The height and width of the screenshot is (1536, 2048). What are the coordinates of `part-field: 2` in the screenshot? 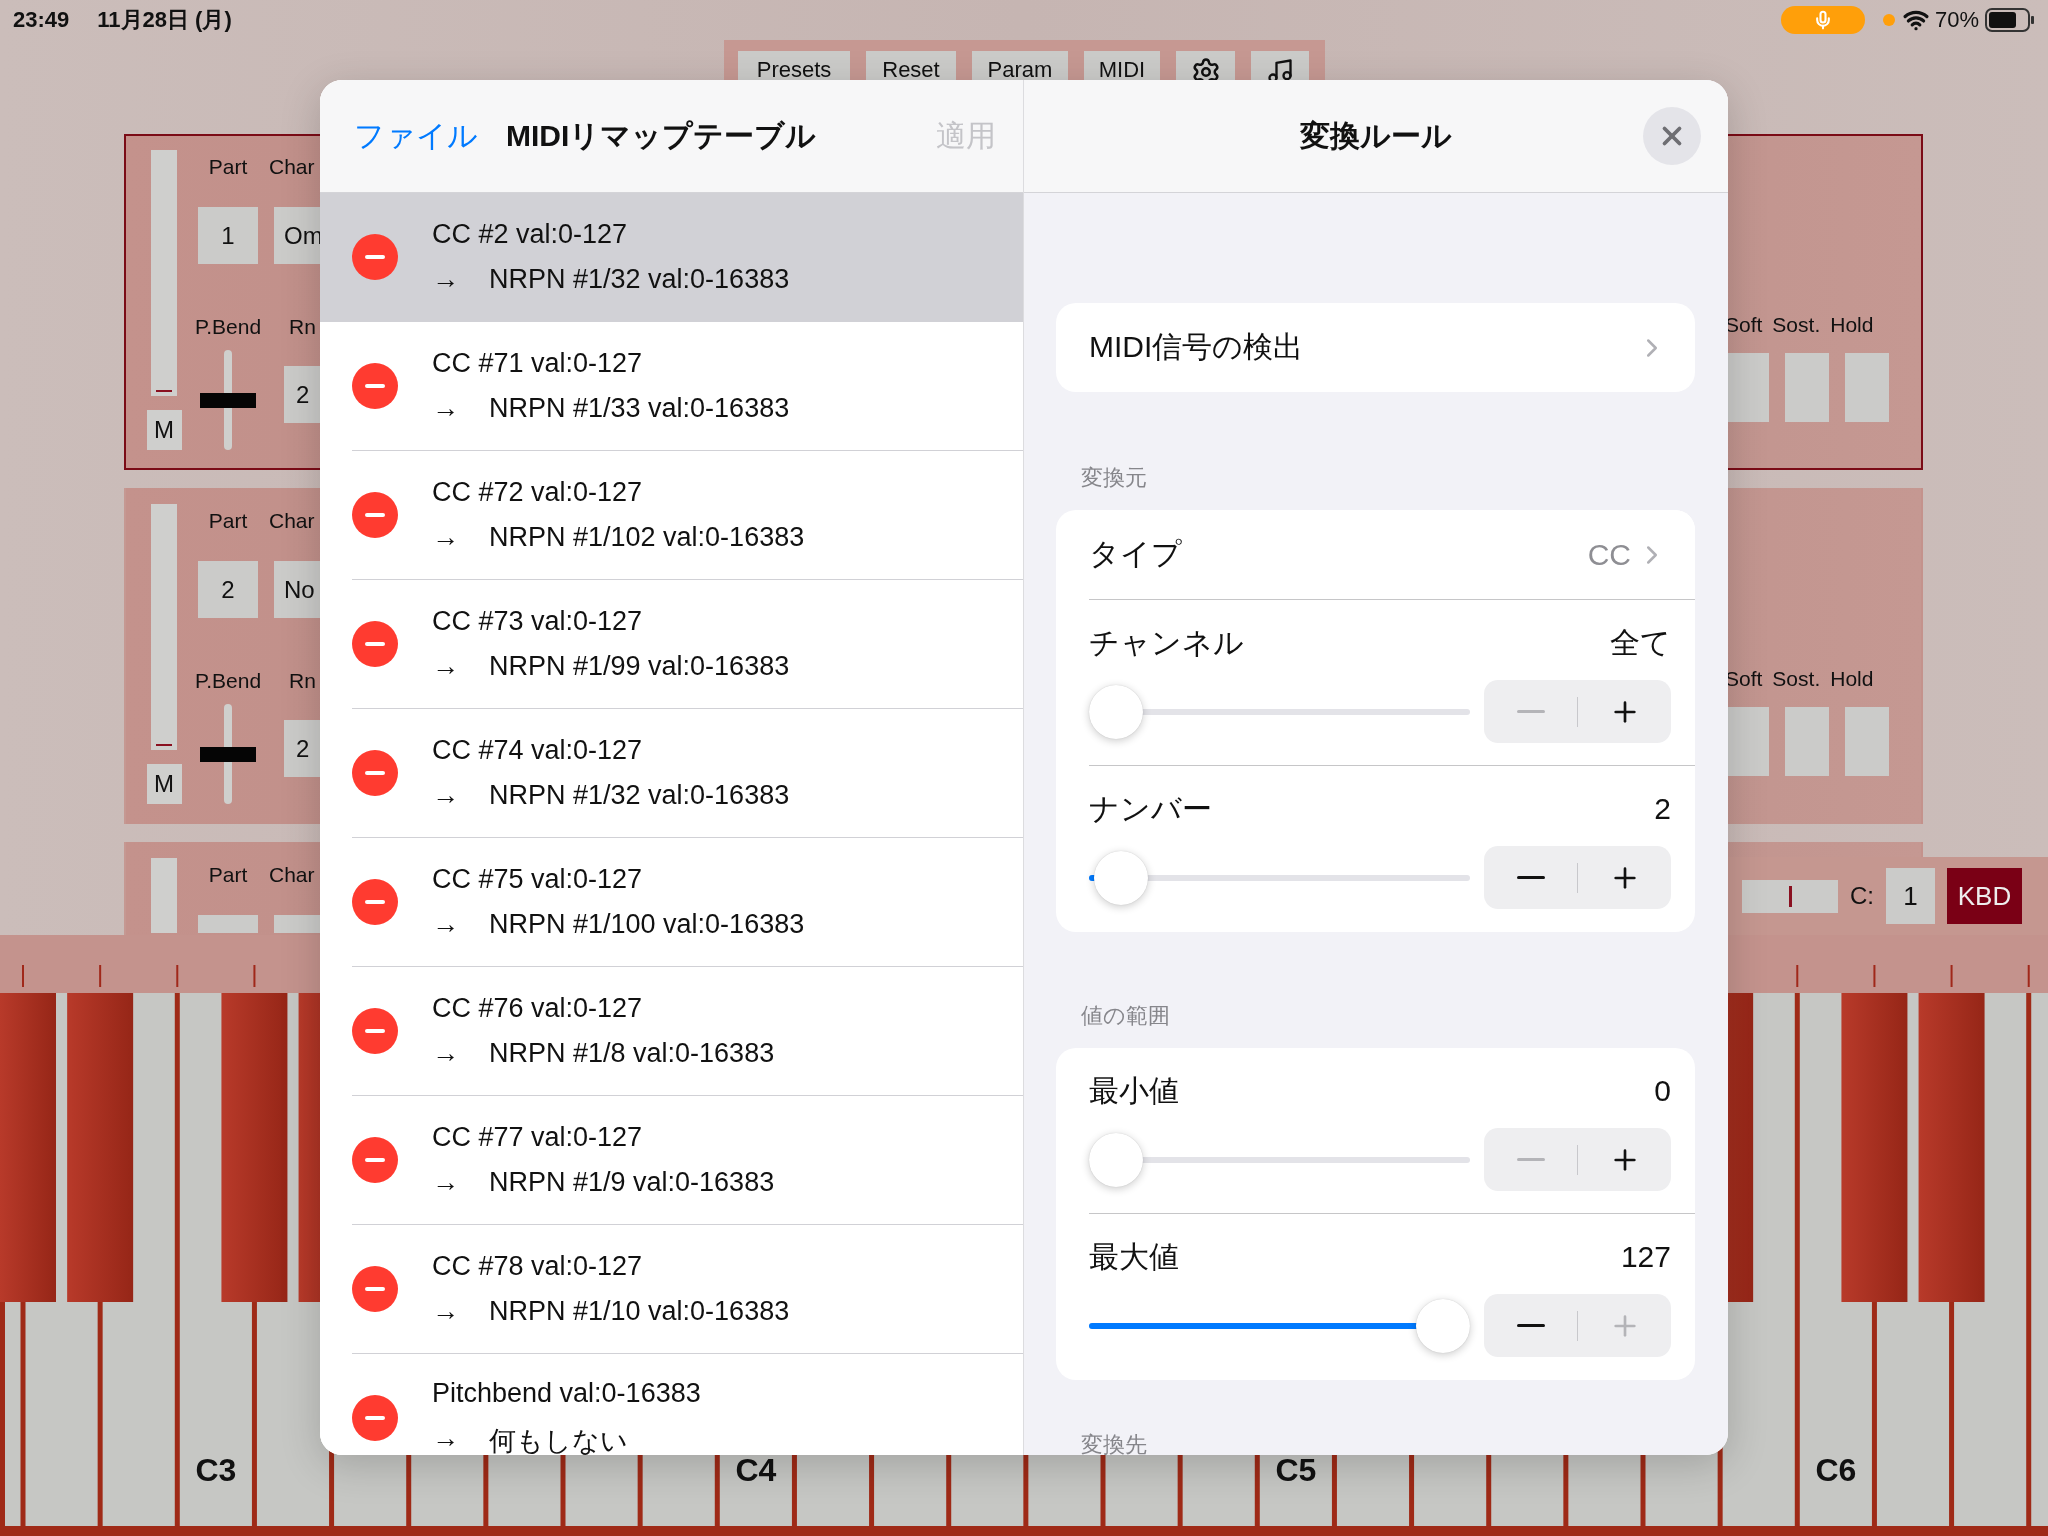 It's located at (228, 589).